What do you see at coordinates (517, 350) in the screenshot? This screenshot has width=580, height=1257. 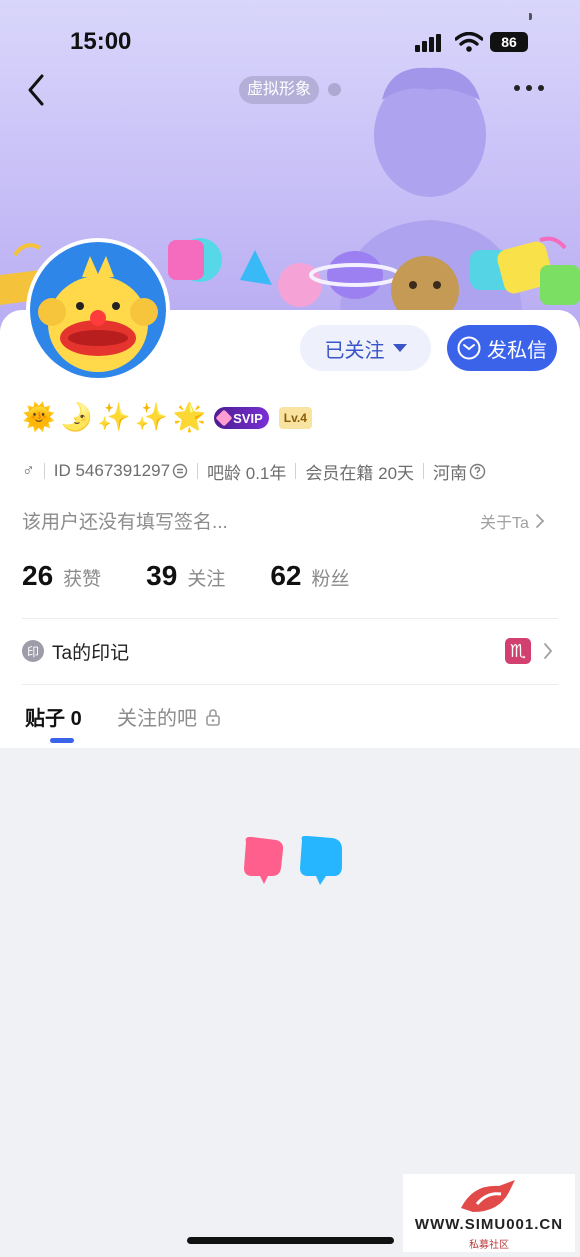 I see `send-message-label: 发私信` at bounding box center [517, 350].